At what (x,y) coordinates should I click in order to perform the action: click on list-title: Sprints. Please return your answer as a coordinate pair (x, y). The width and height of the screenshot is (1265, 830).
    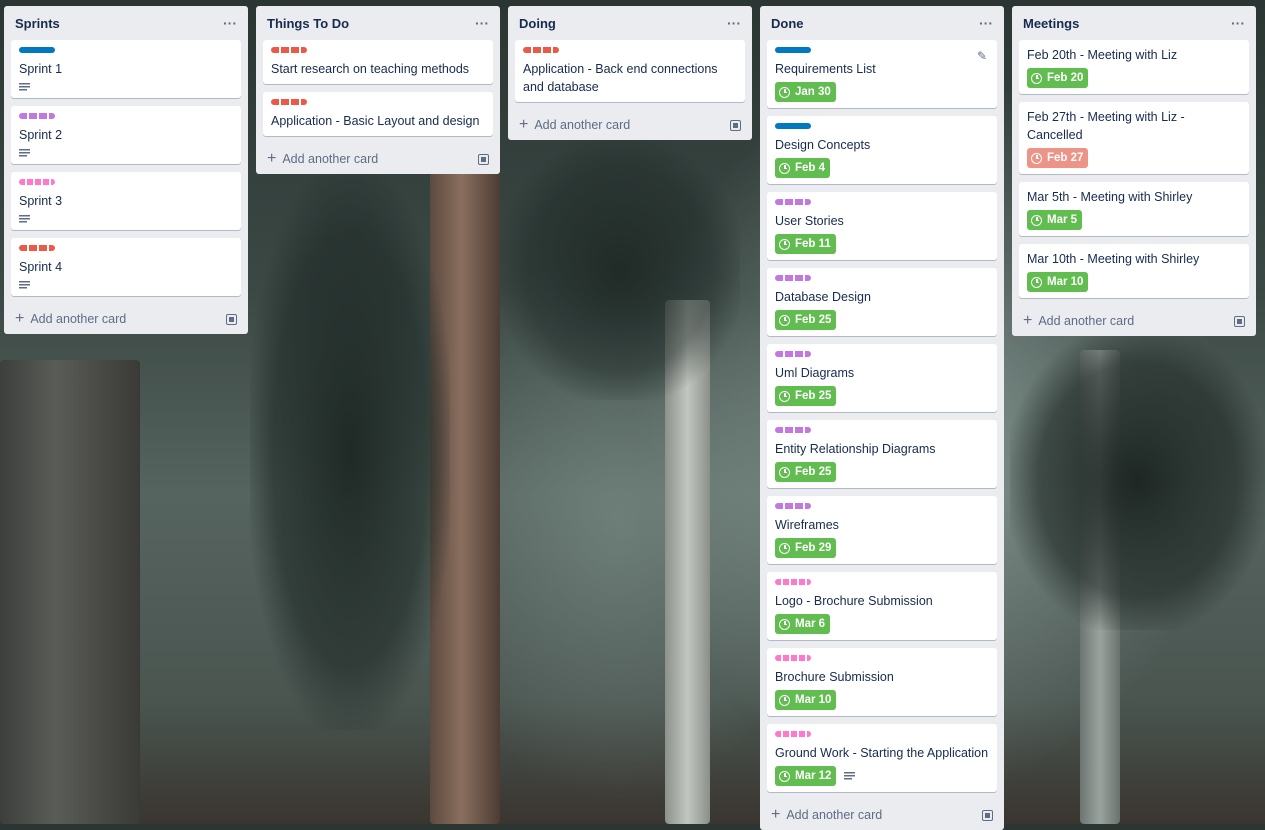
    Looking at the image, I should click on (37, 23).